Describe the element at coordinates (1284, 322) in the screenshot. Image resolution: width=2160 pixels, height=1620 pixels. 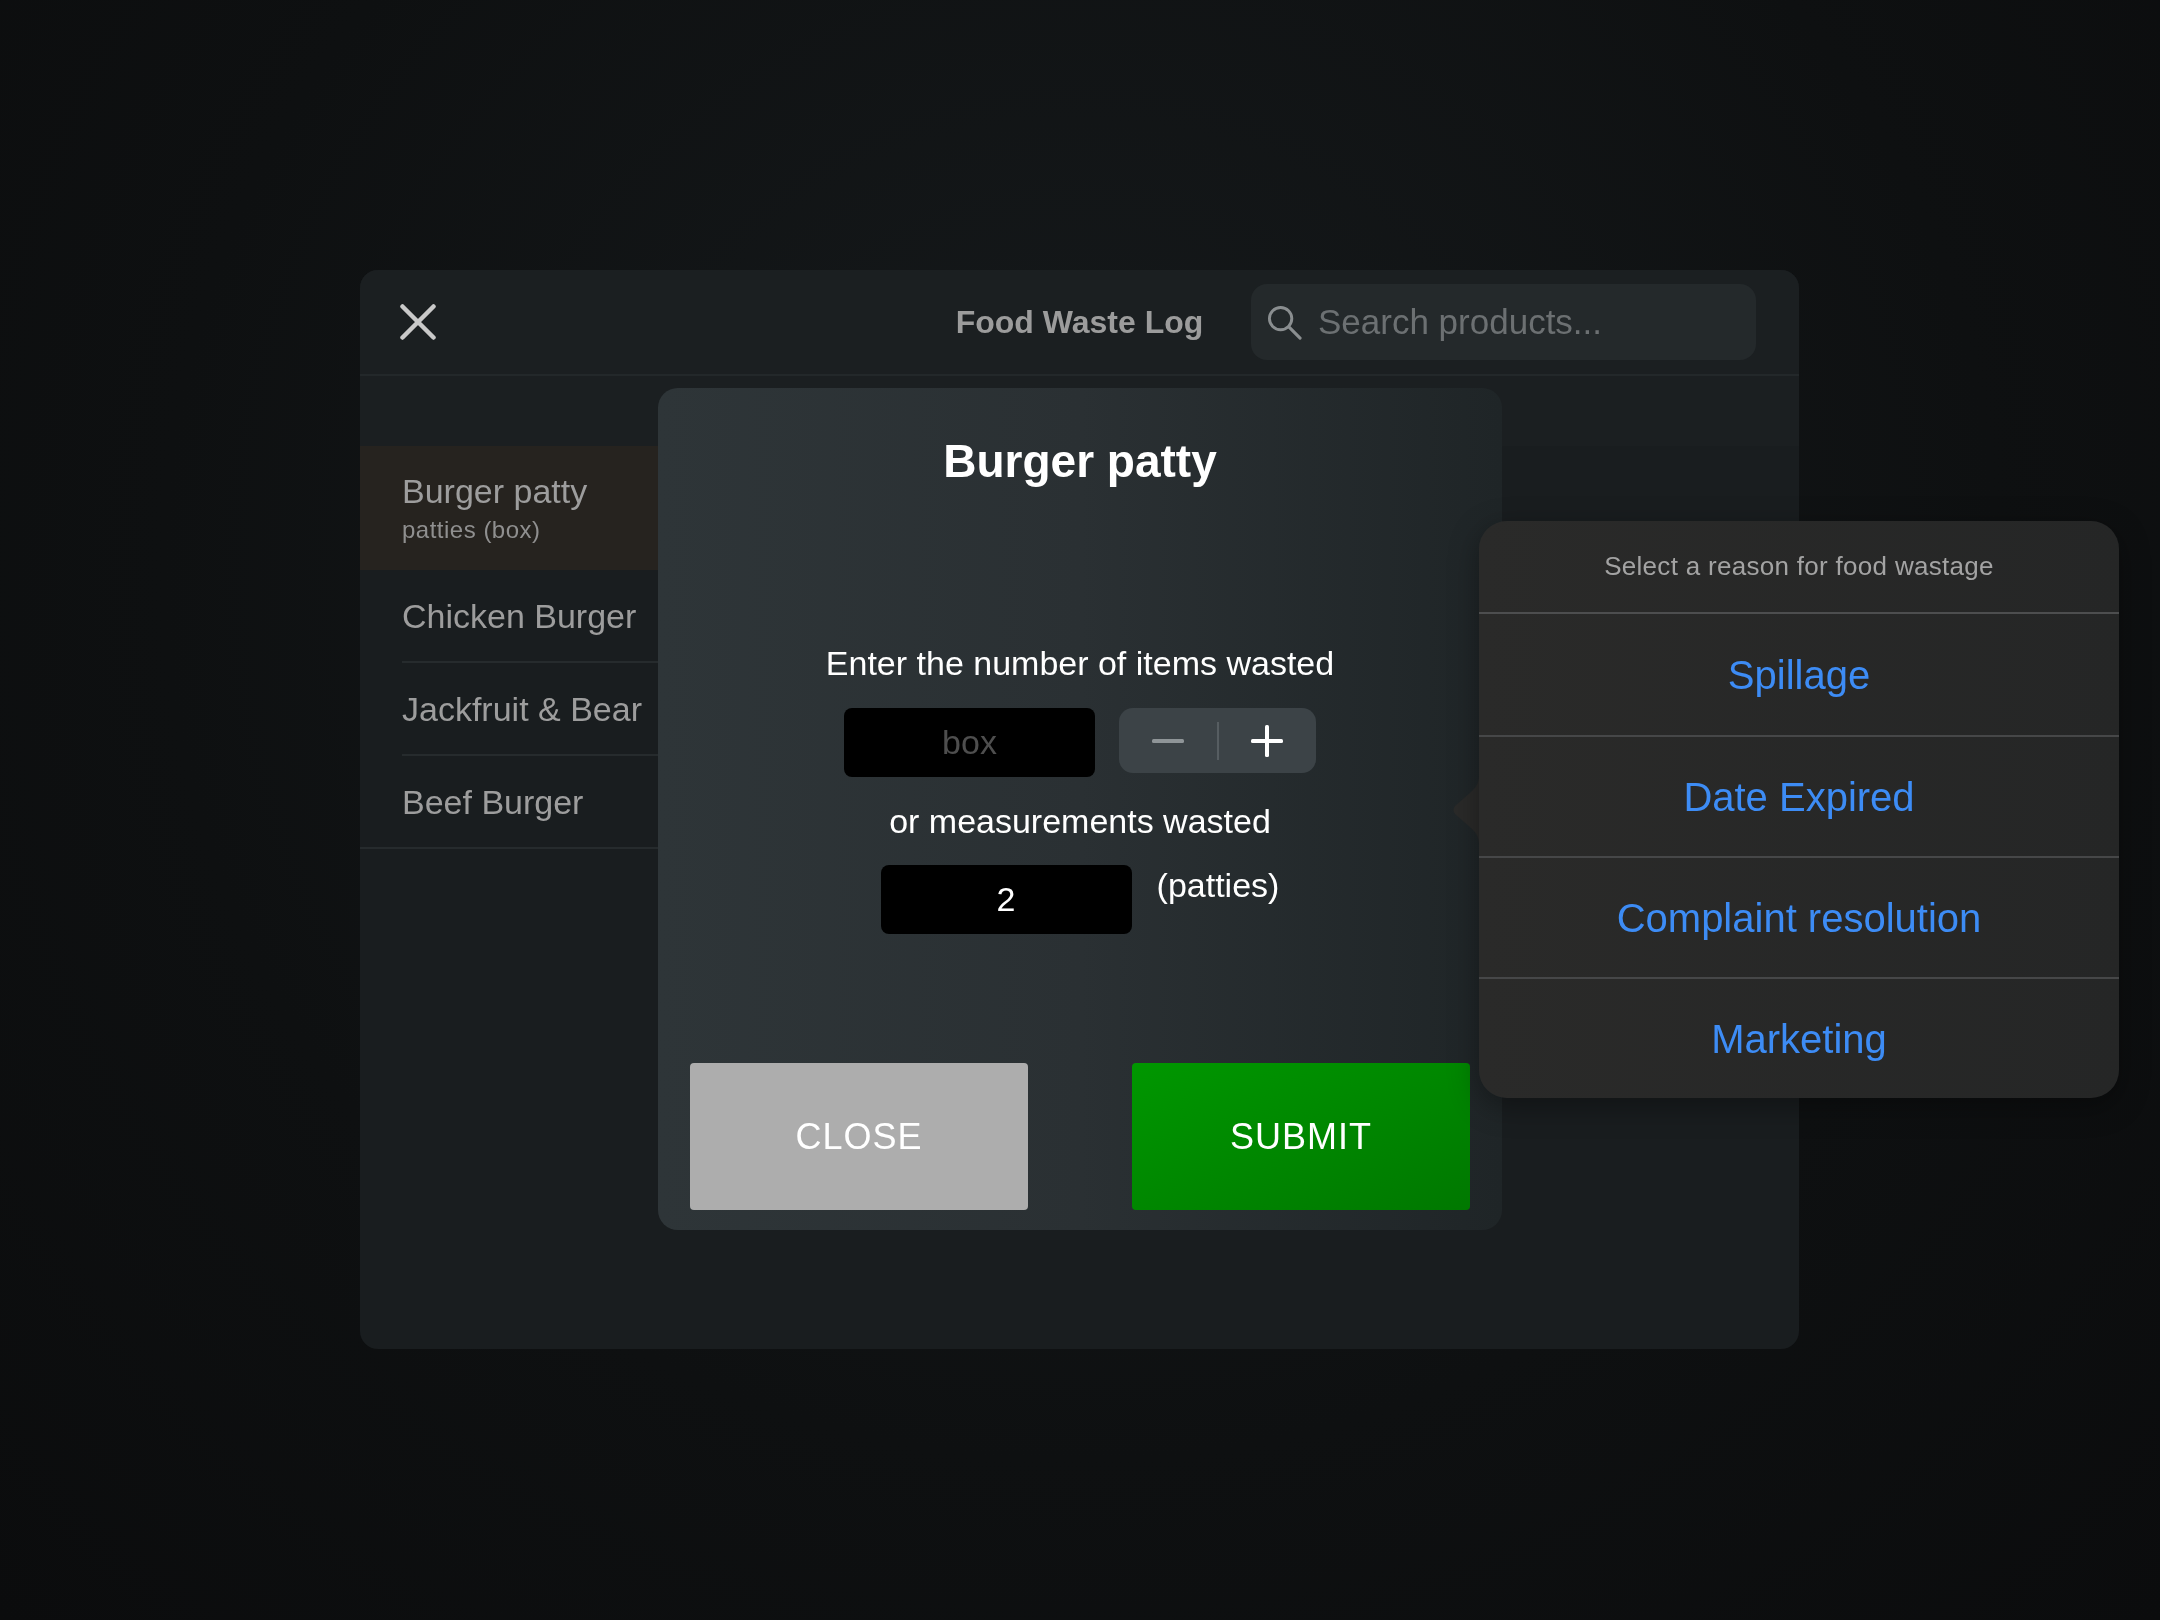
I see `search-icon` at that location.